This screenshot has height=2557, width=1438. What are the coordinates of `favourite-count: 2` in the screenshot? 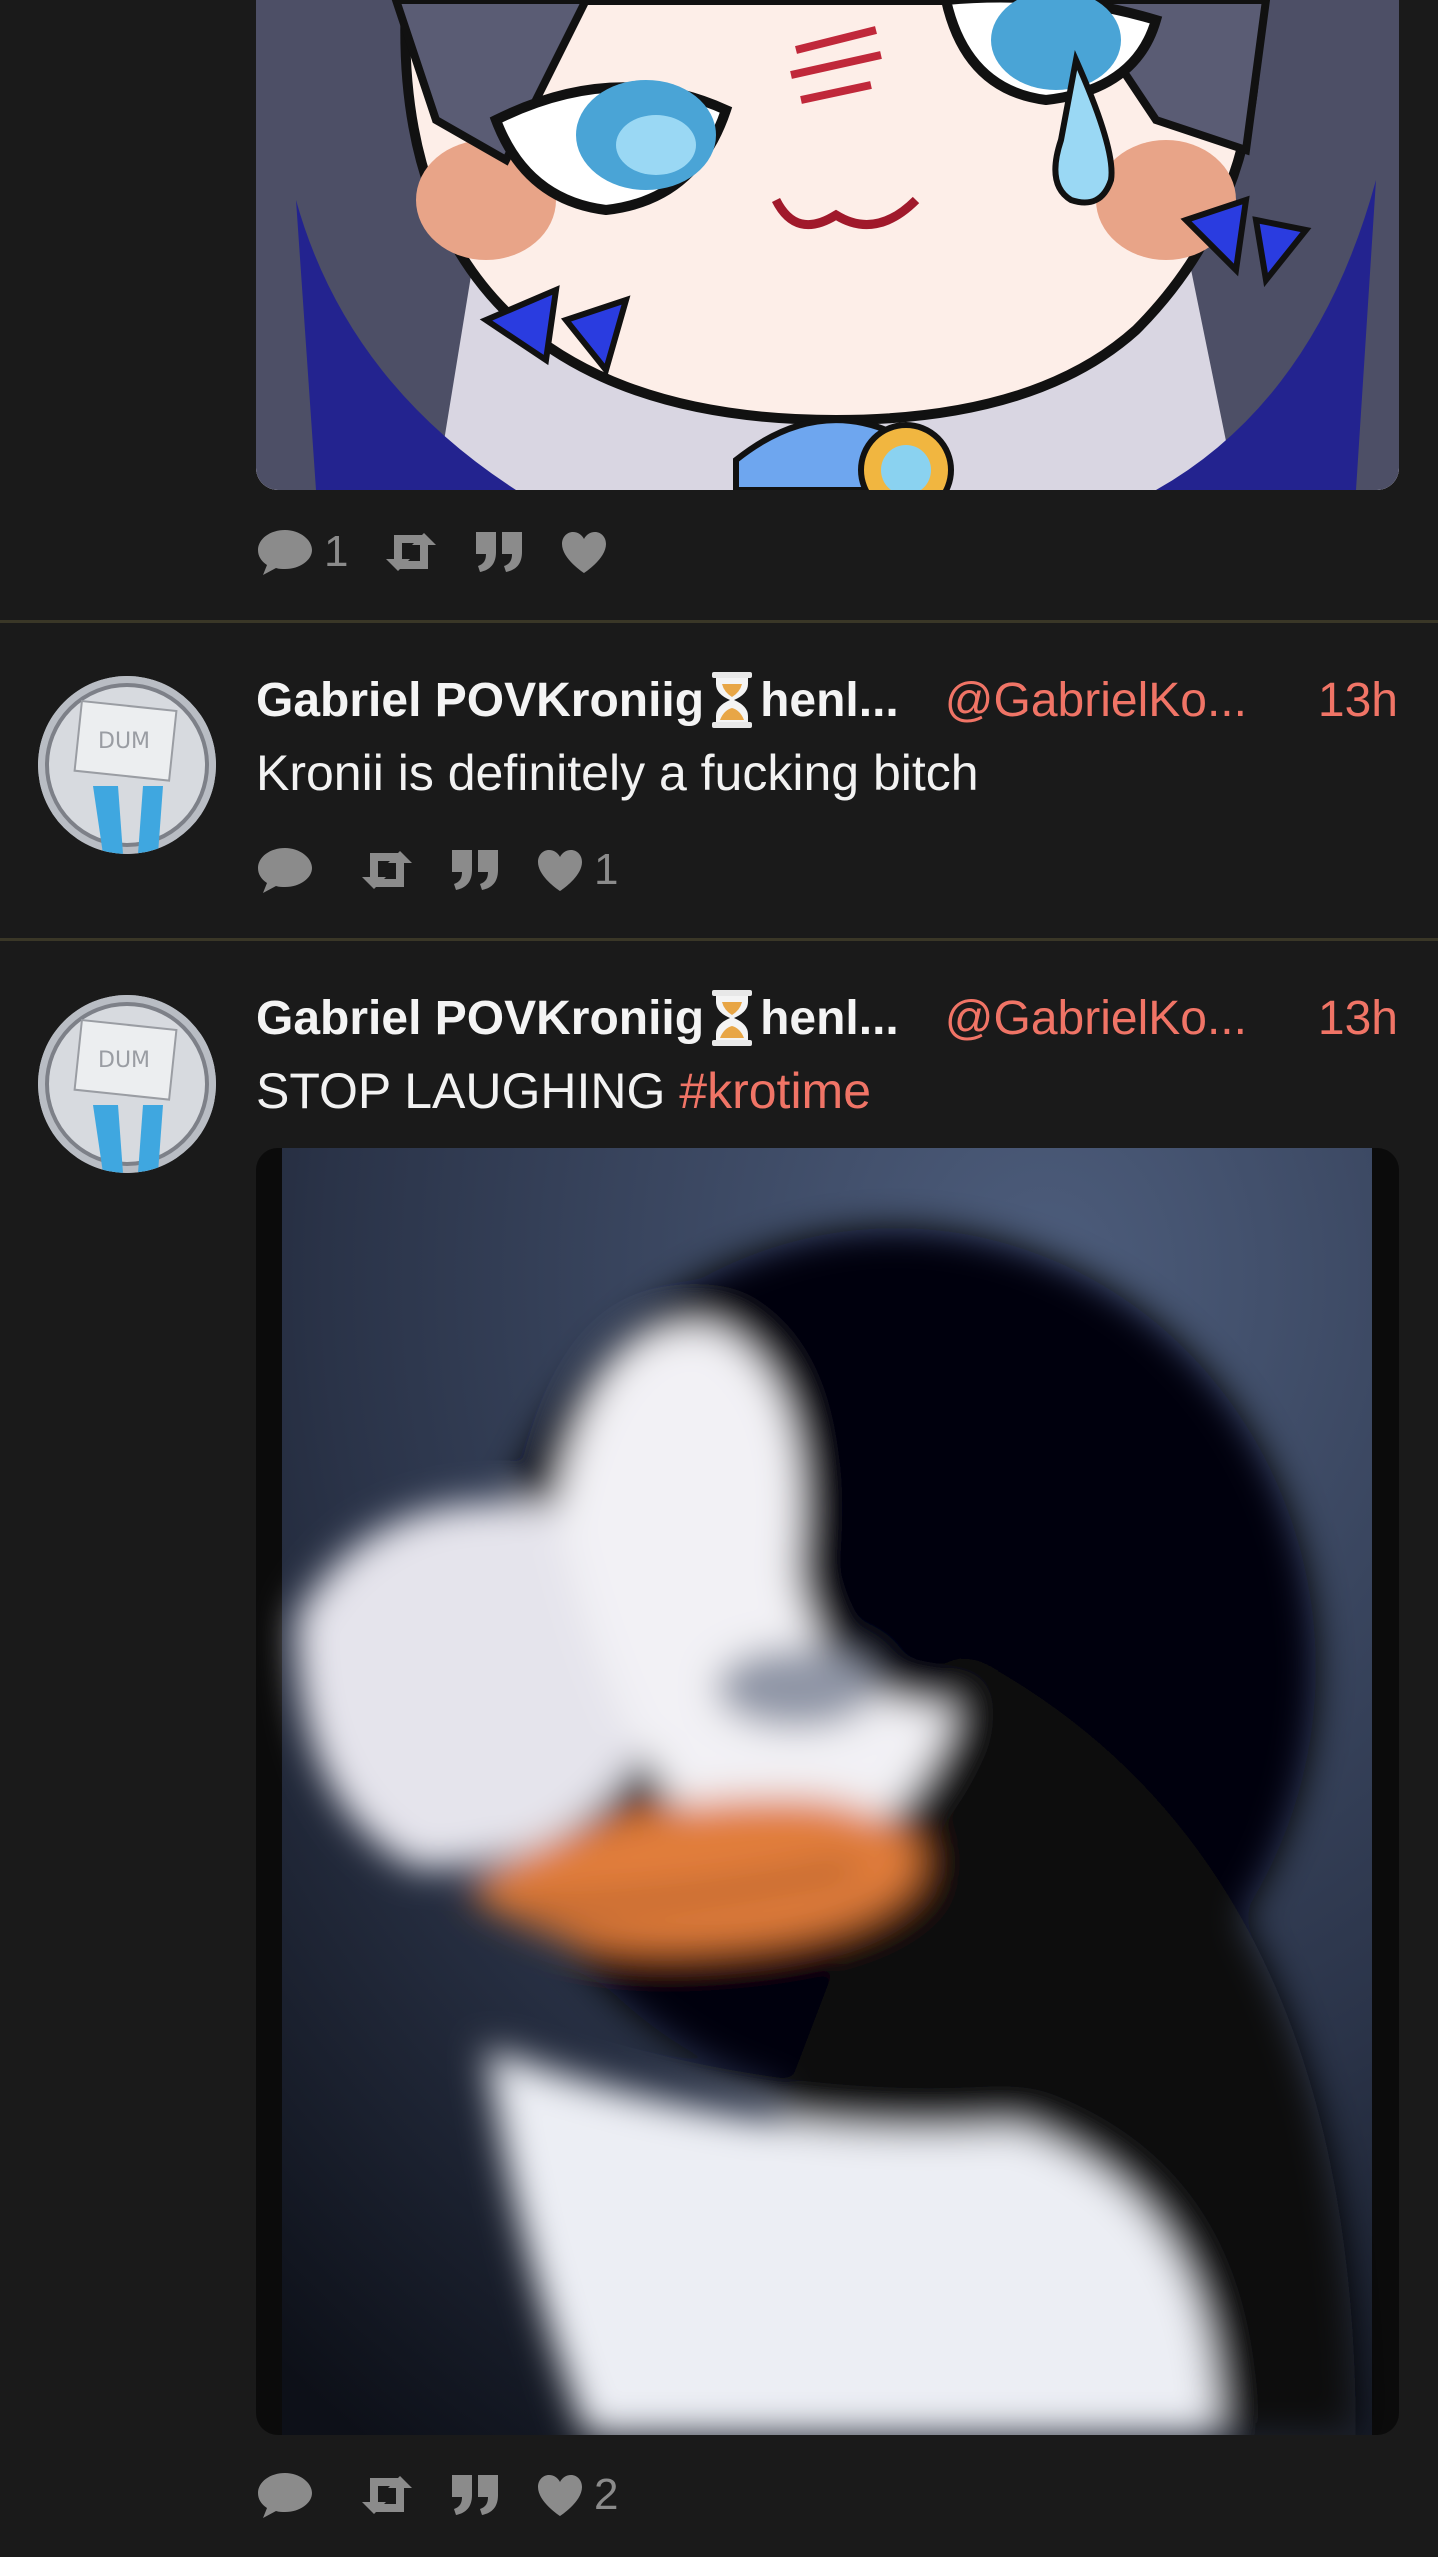 It's located at (606, 2494).